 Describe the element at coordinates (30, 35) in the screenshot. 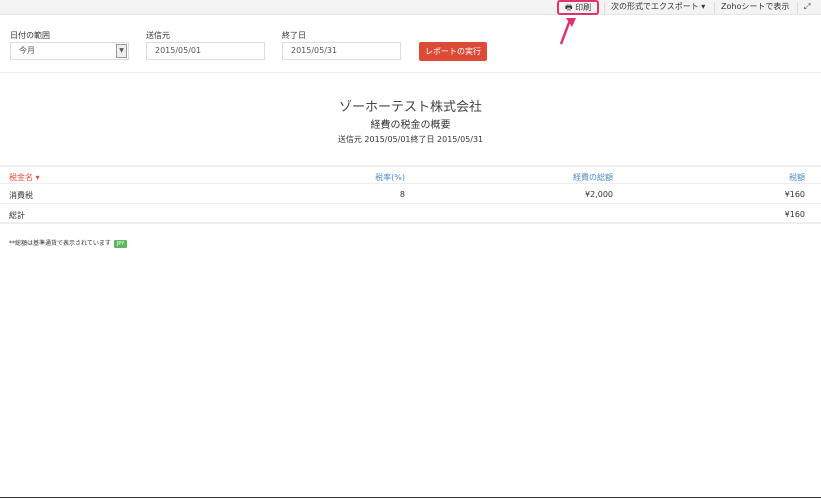

I see `date-range-label: 日付の範囲` at that location.